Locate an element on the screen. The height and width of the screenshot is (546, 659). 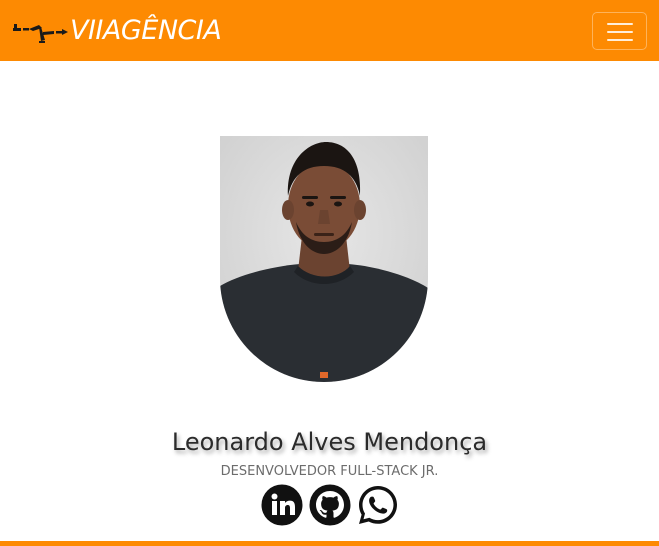
brand-link: VIIAGÊNCIA is located at coordinates (117, 31).